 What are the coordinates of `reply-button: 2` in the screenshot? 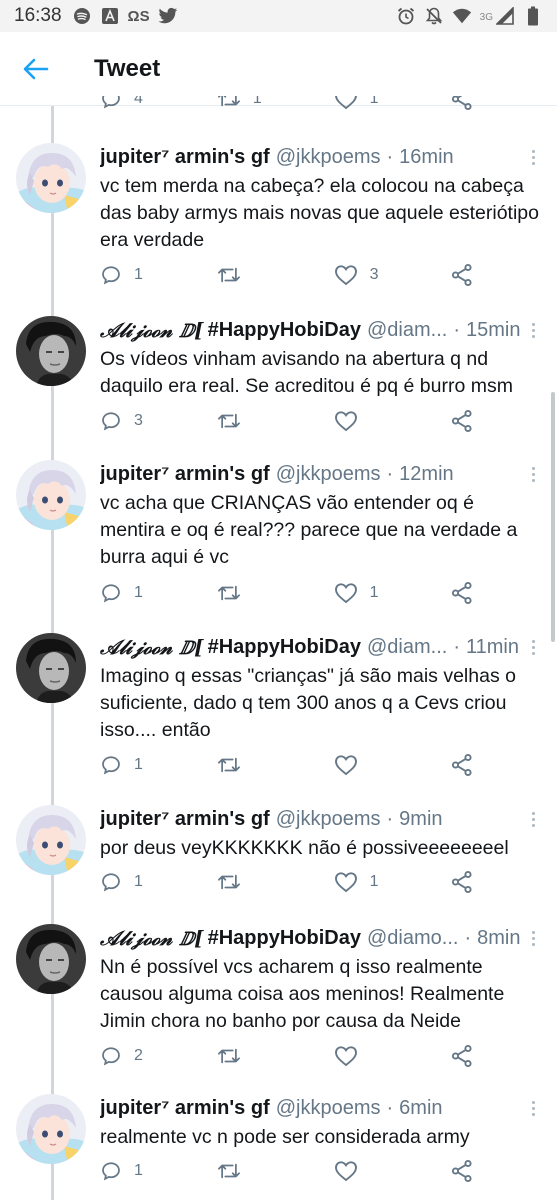 It's located at (158, 1056).